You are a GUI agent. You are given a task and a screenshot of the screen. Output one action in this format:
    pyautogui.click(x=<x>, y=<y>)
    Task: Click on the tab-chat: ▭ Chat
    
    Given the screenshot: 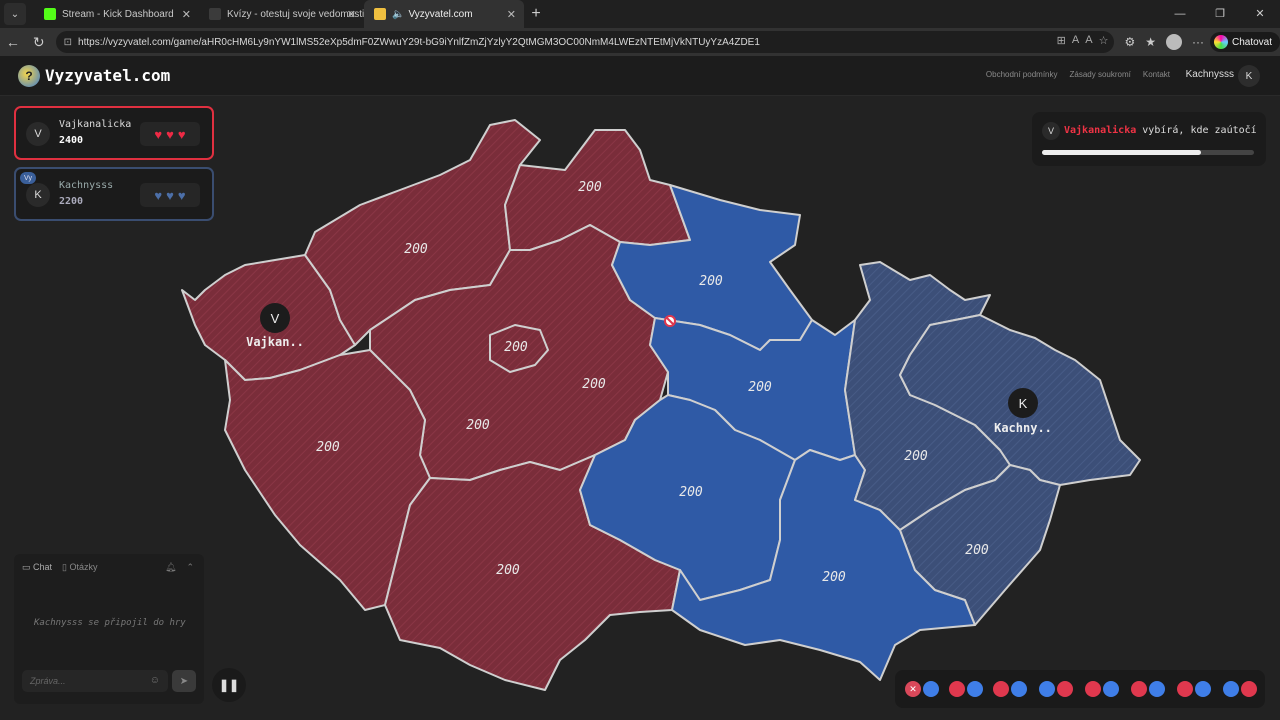 What is the action you would take?
    pyautogui.click(x=37, y=567)
    